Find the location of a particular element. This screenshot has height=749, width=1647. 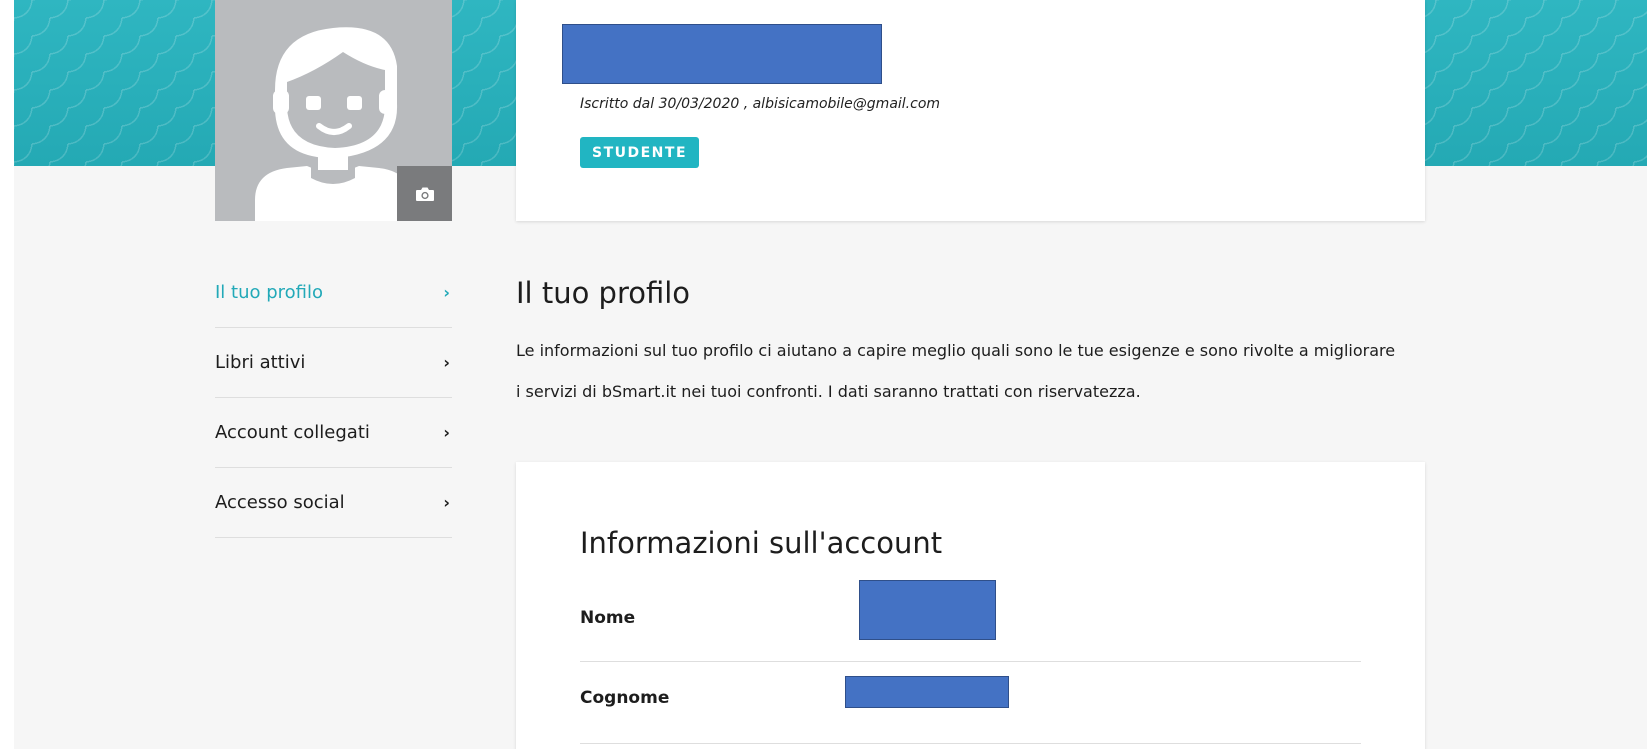

field-row-nome: Nome is located at coordinates (970, 621).